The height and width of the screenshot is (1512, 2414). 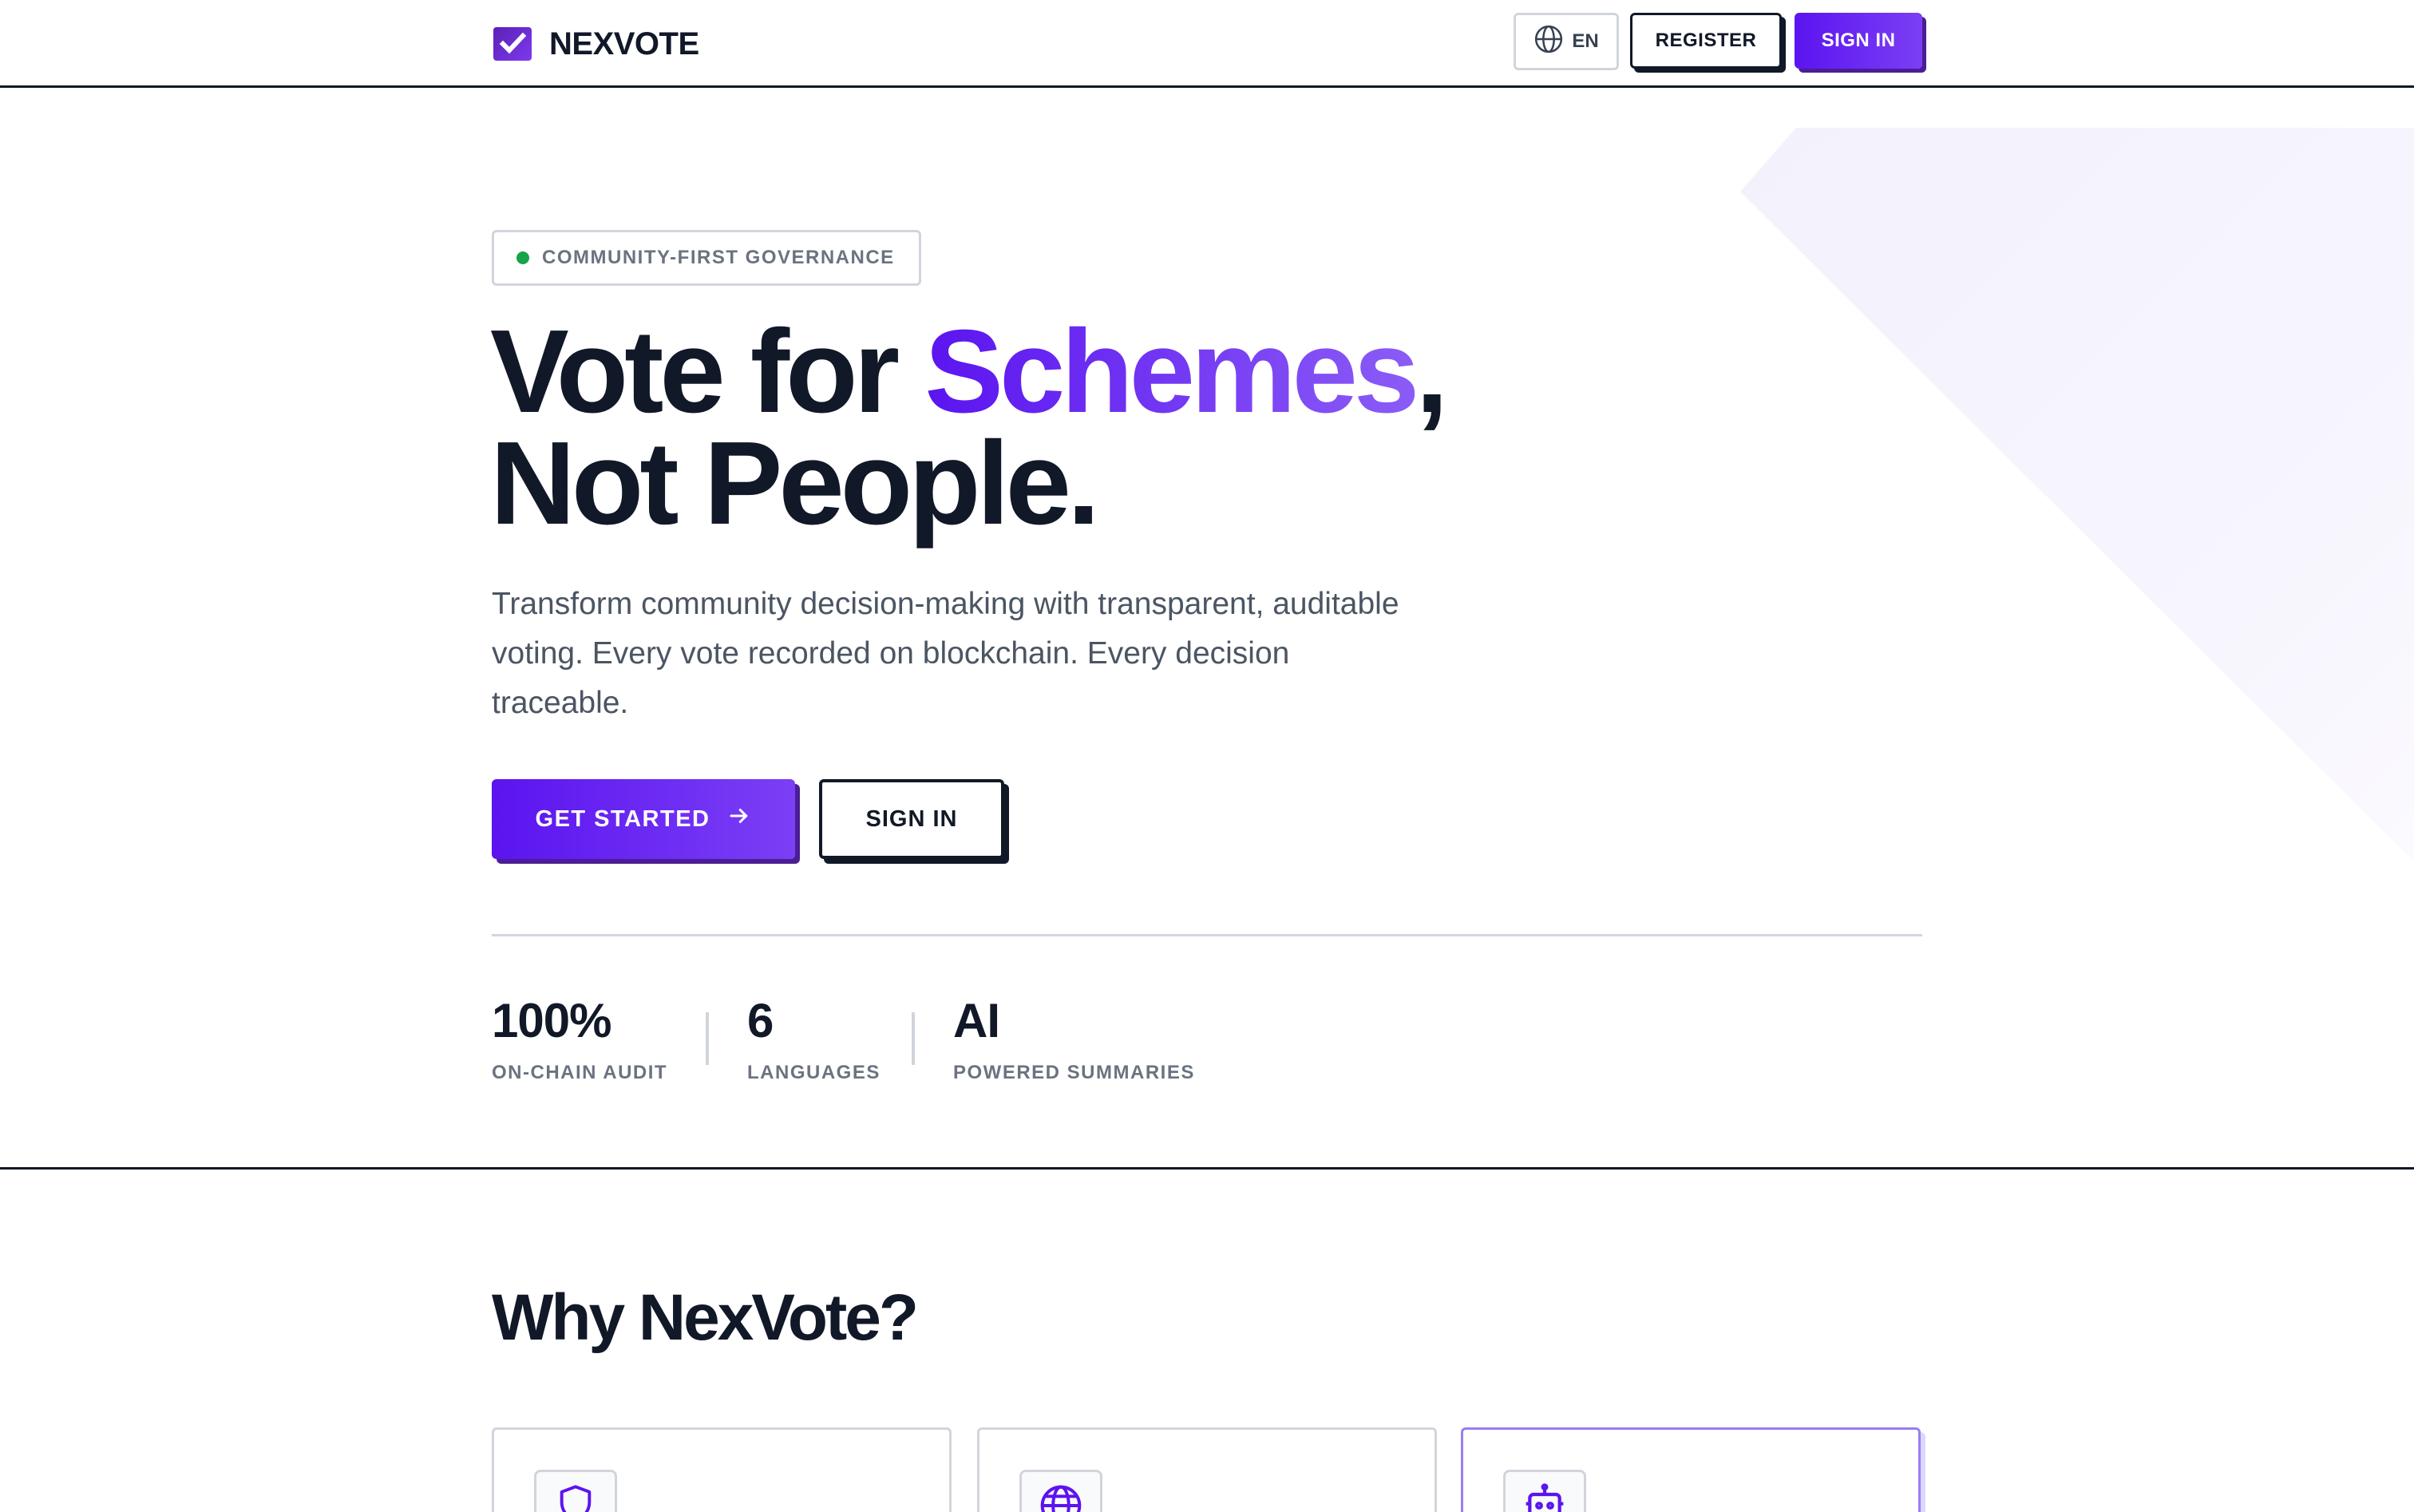 What do you see at coordinates (1207, 1469) in the screenshot?
I see `feature-card-languages` at bounding box center [1207, 1469].